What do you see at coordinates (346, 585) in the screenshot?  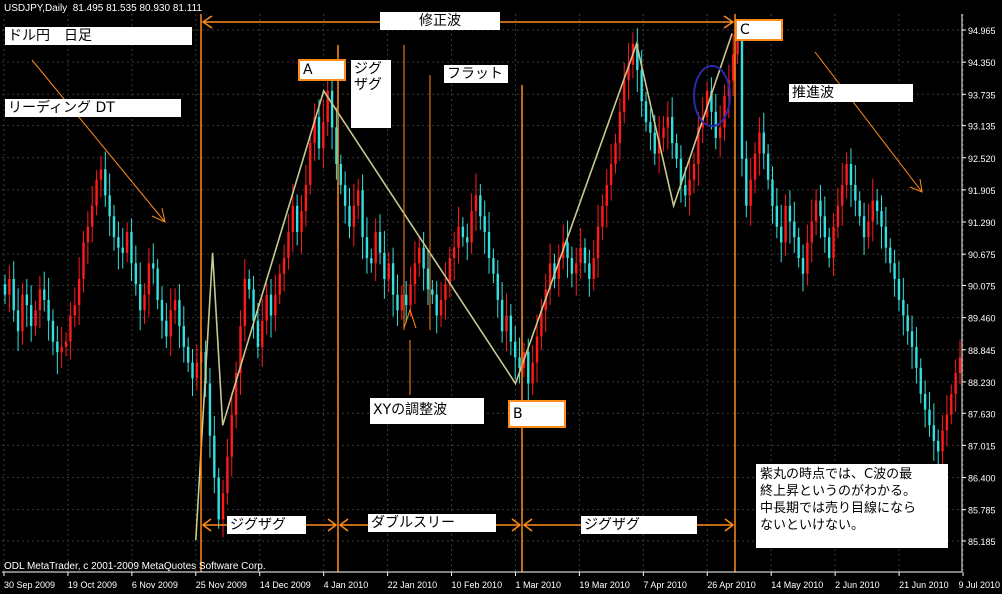 I see `x-tick-label: 4 Jan 2010` at bounding box center [346, 585].